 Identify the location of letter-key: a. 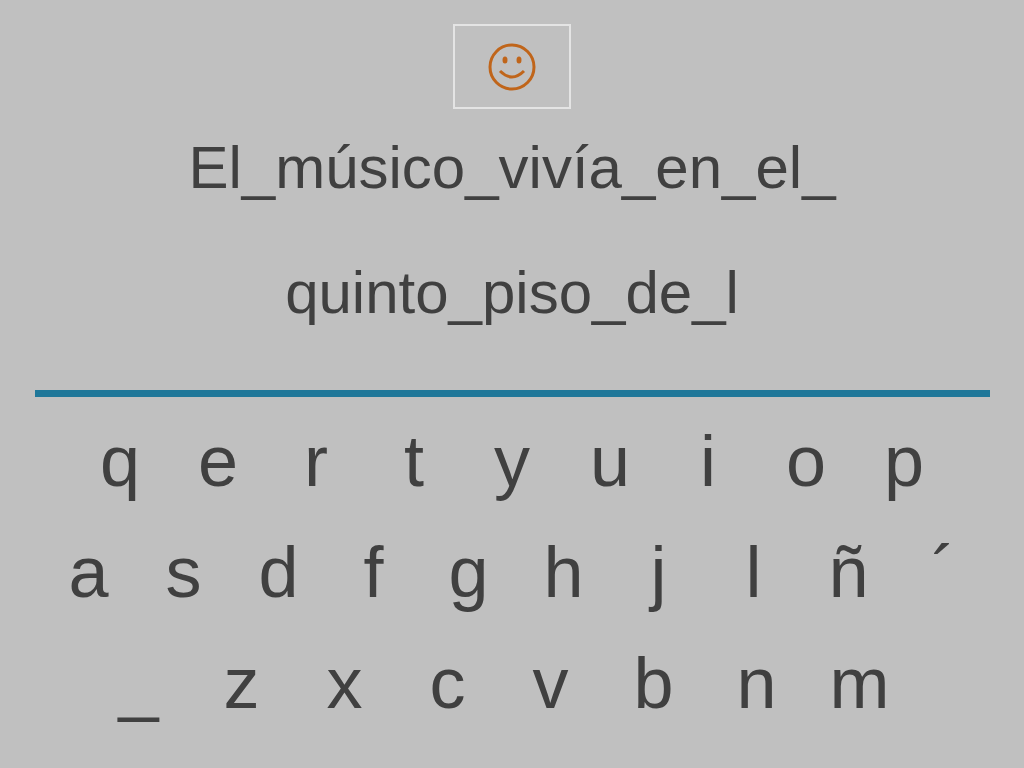
(88, 572).